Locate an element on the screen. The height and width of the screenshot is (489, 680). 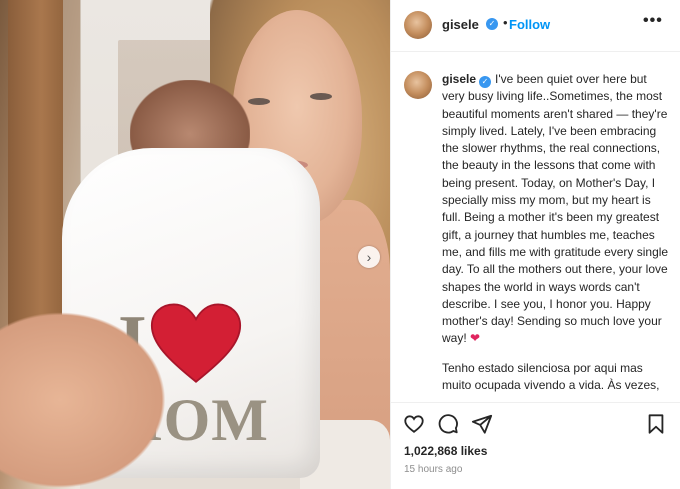
carousel-next-button: › is located at coordinates (369, 257).